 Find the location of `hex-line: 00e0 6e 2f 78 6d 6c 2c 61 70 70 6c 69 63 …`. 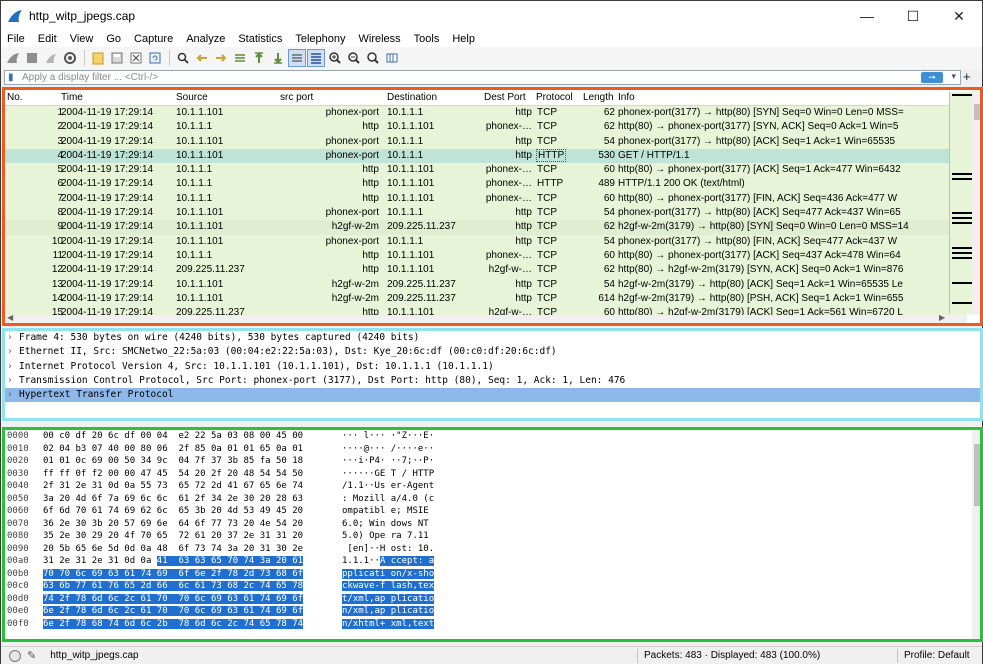

hex-line: 00e0 6e 2f 78 6d 6c 2c 61 70 70 6c 69 63 … is located at coordinates (492, 611).